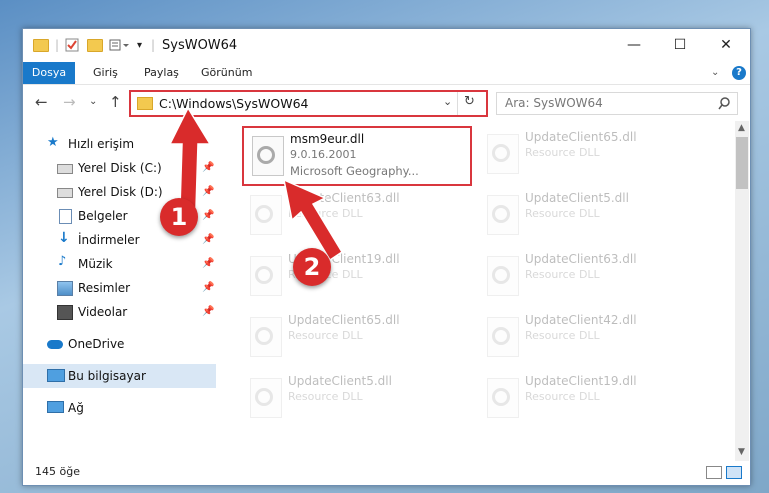 This screenshot has width=769, height=493. Describe the element at coordinates (312, 267) in the screenshot. I see `step-badge-2: 2` at that location.